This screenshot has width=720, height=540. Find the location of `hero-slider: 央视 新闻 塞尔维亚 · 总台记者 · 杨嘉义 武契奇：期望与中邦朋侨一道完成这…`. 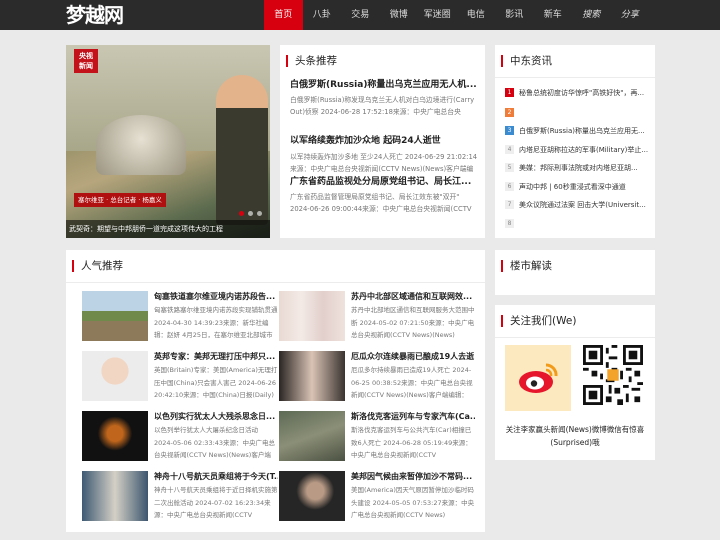

hero-slider: 央视 新闻 塞尔维亚 · 总台记者 · 杨嘉义 武契奇：期望与中邦朋侨一道完成这… is located at coordinates (168, 141).